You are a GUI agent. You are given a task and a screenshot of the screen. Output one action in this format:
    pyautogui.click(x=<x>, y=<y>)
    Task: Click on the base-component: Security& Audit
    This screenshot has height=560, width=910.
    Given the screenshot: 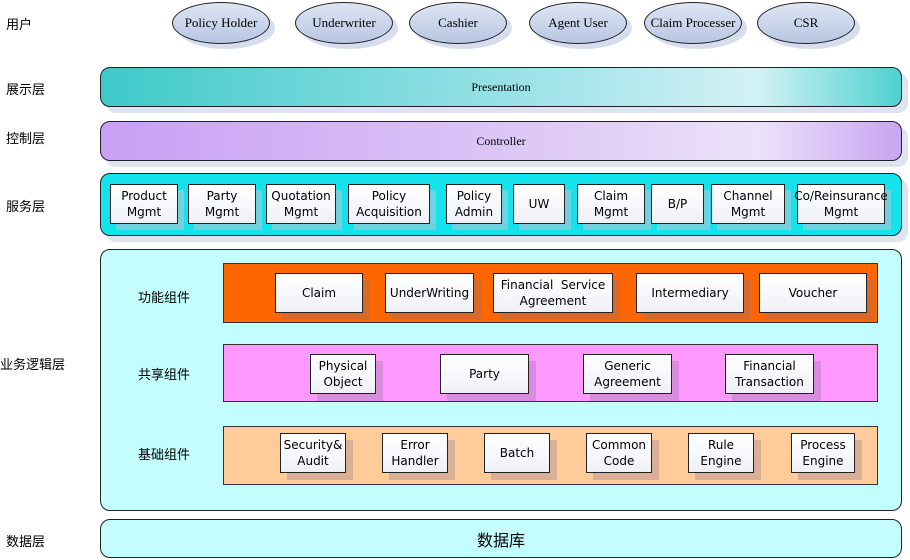 What is the action you would take?
    pyautogui.click(x=313, y=453)
    